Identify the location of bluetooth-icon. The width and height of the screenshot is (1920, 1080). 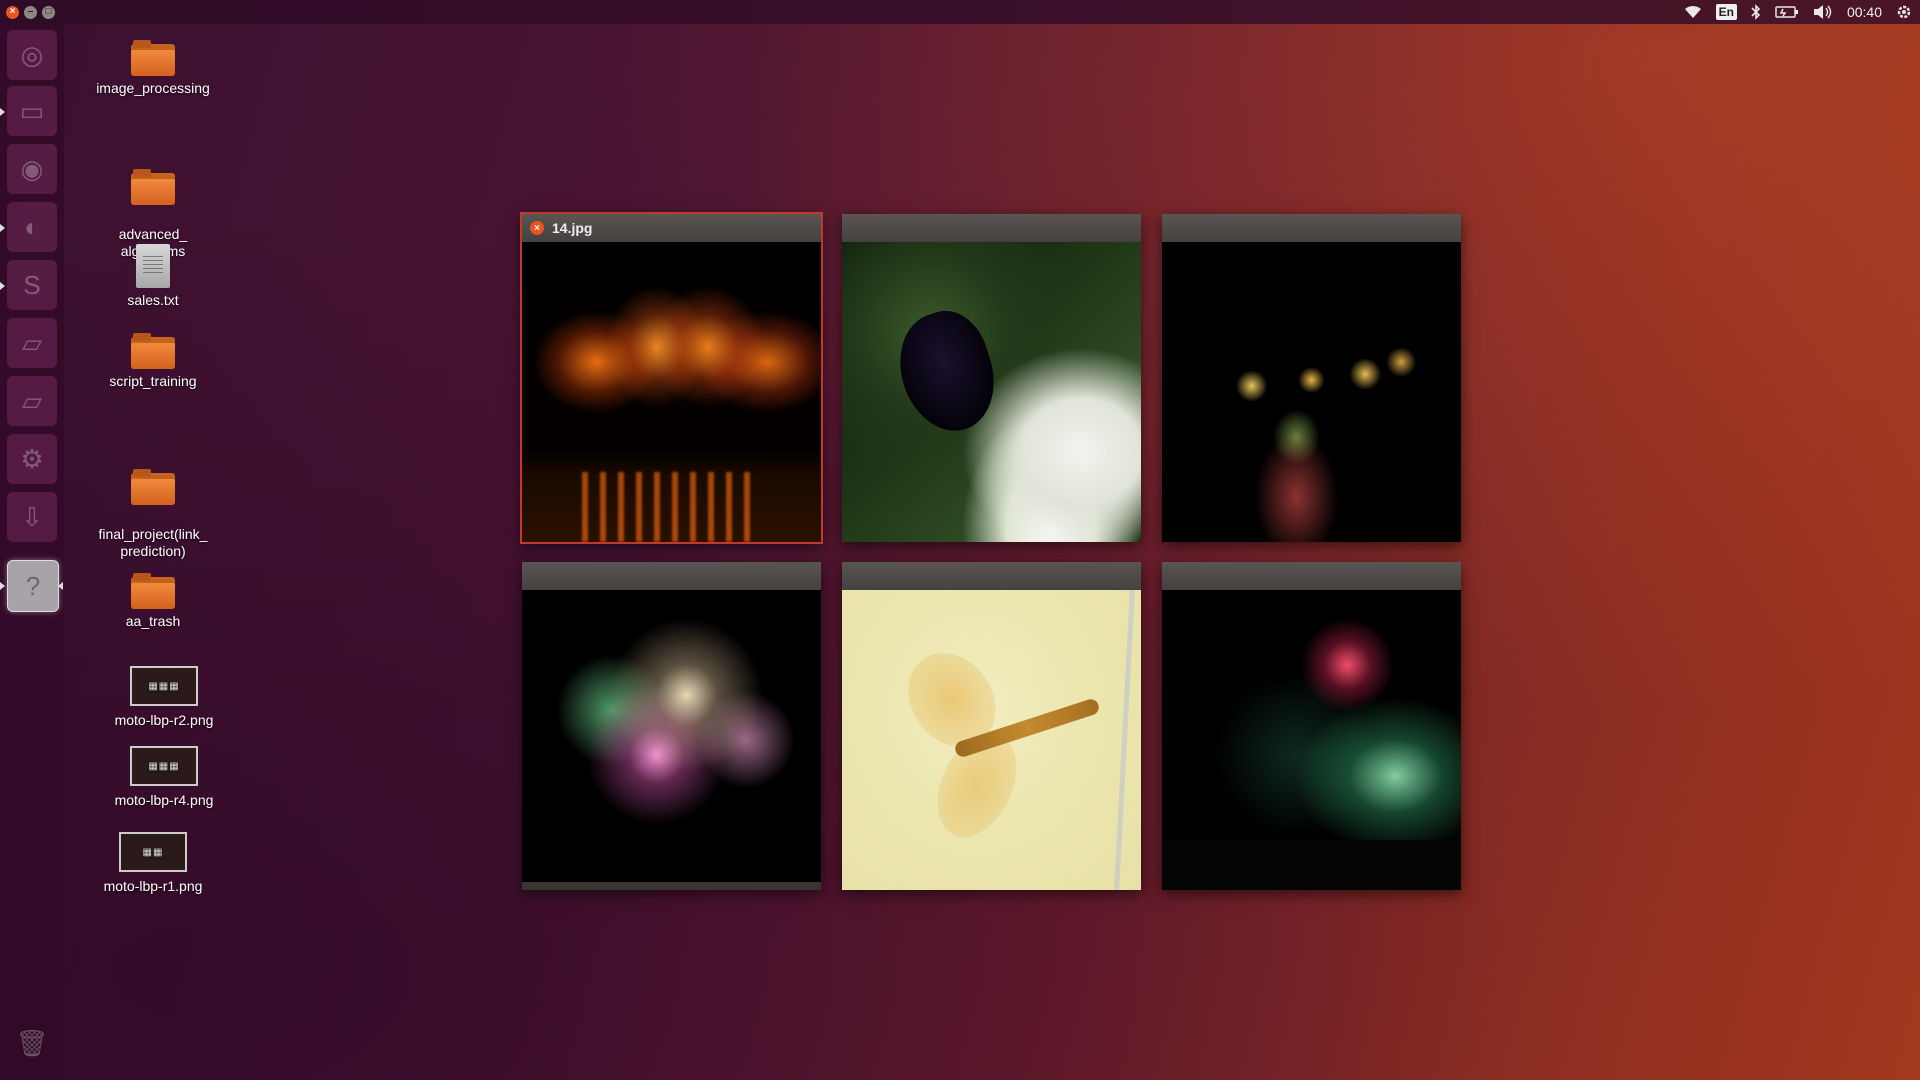
(1756, 12).